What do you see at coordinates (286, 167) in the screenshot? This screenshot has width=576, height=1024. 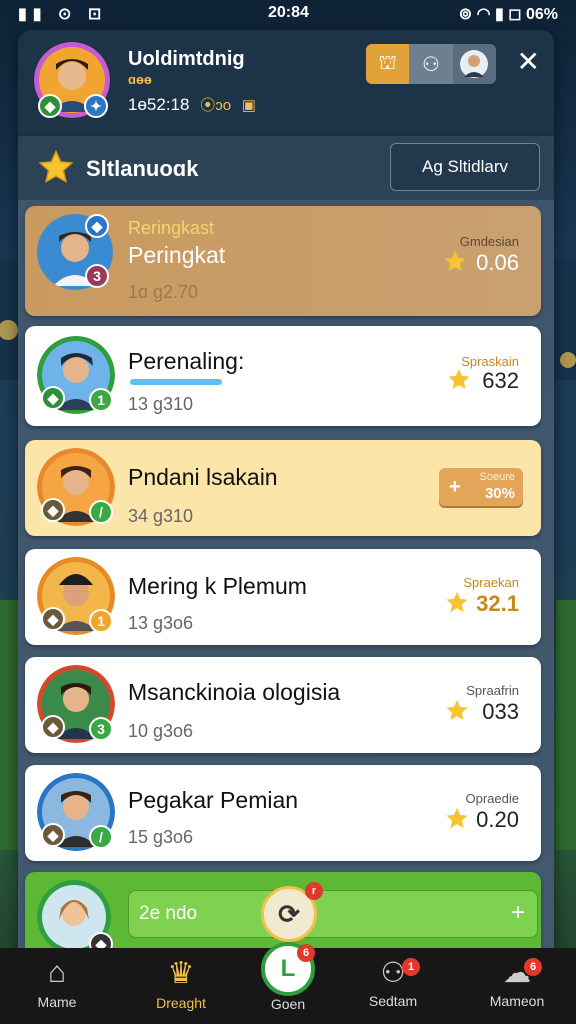 I see `section-bar: Sltlanuoɑk Ag Sltidlarv` at bounding box center [286, 167].